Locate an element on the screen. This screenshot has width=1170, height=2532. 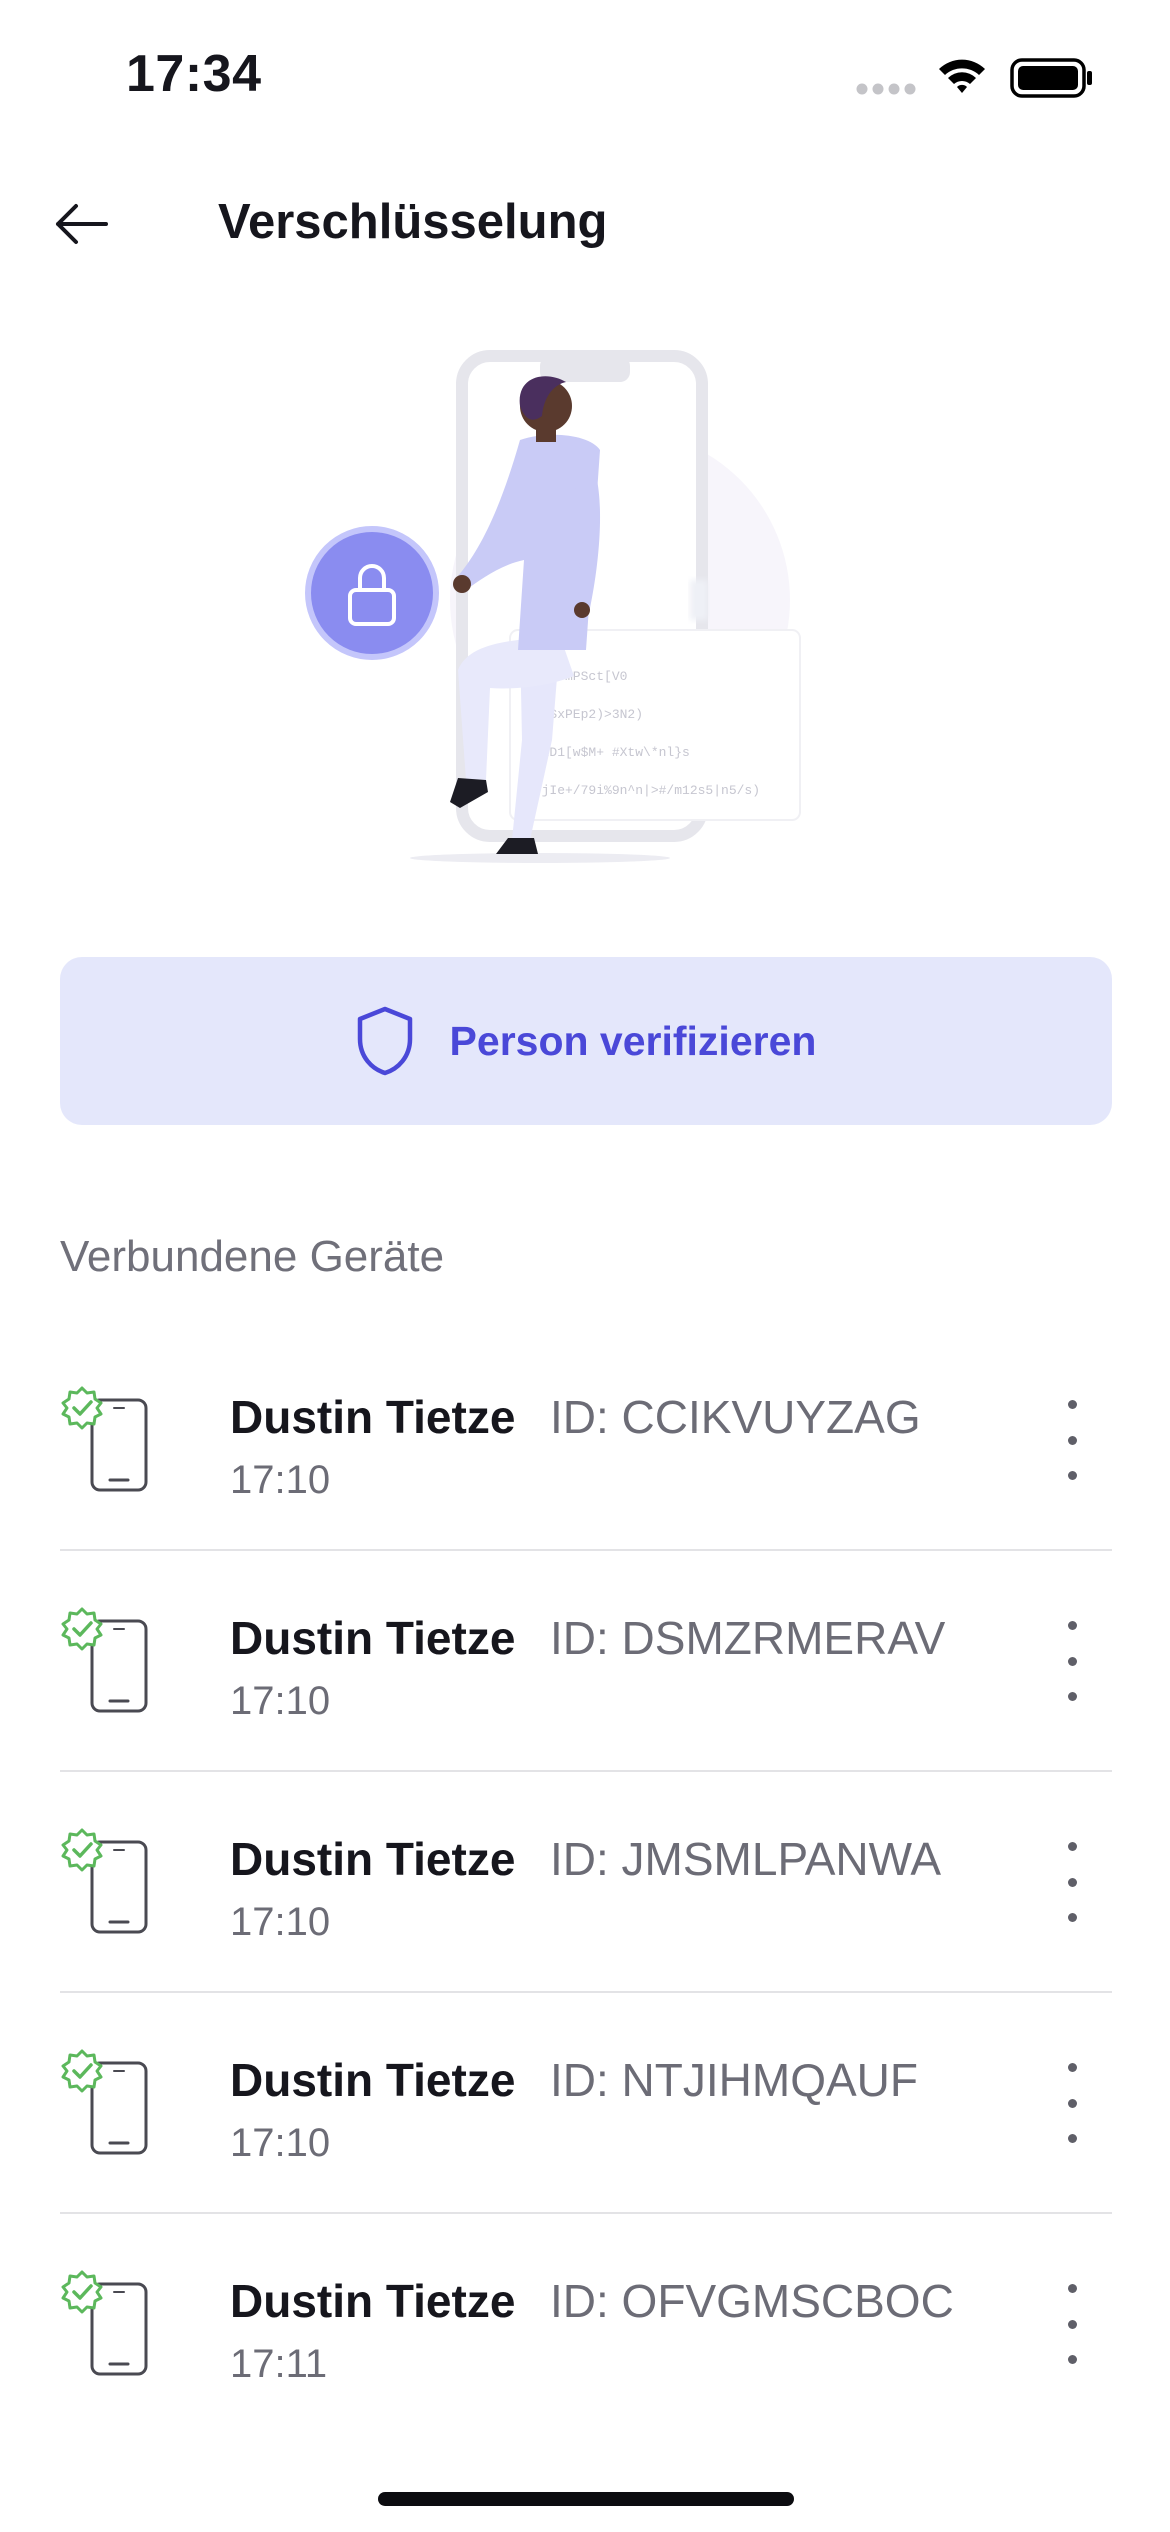
device-time: 17:11 is located at coordinates (279, 2364).